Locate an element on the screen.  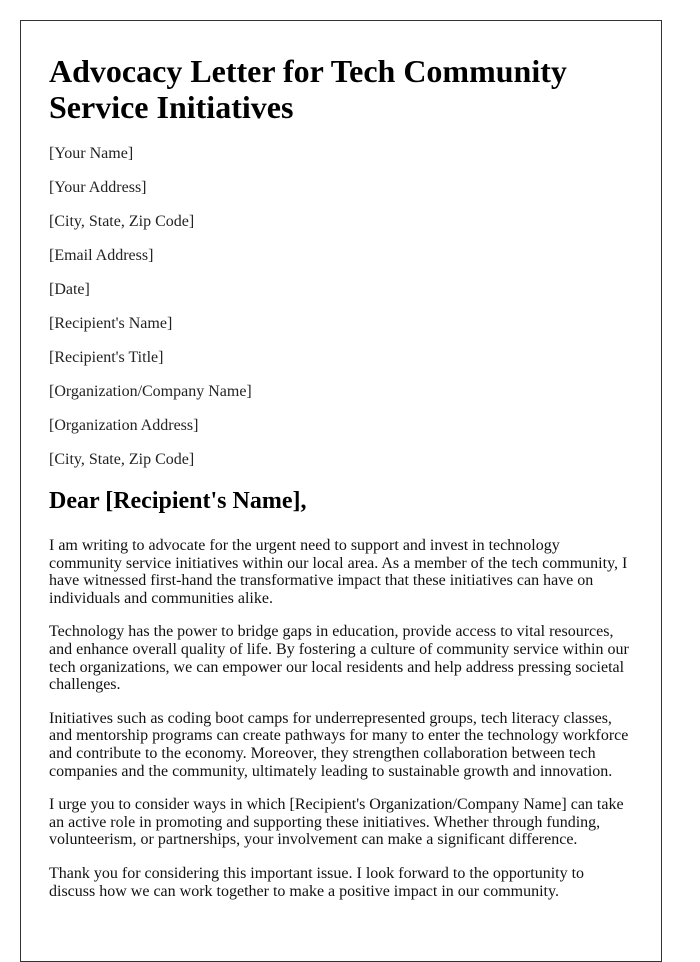
recipient-organization: [Organization/Company Name] is located at coordinates (150, 391).